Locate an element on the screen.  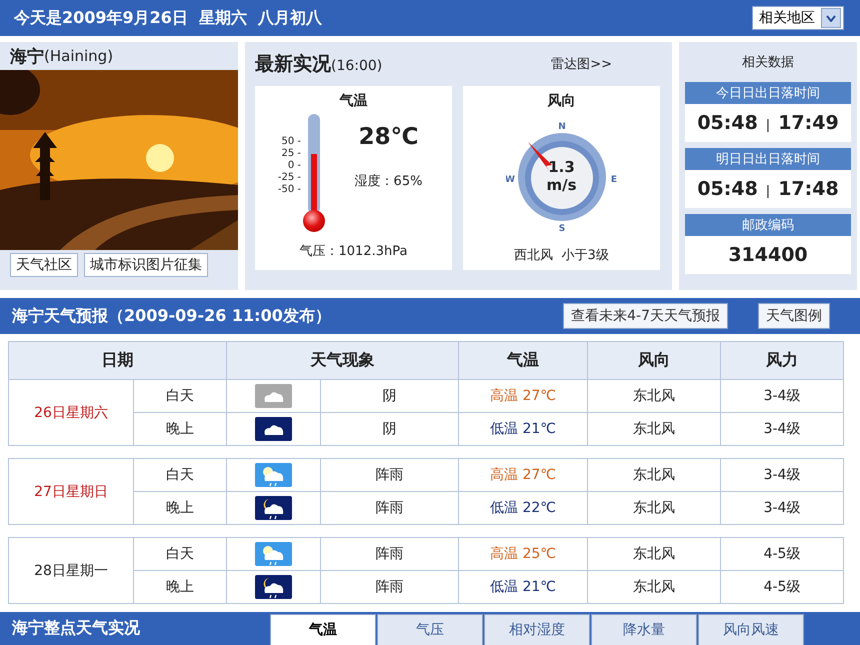
wind-speed-unit: m/s is located at coordinates (561, 185).